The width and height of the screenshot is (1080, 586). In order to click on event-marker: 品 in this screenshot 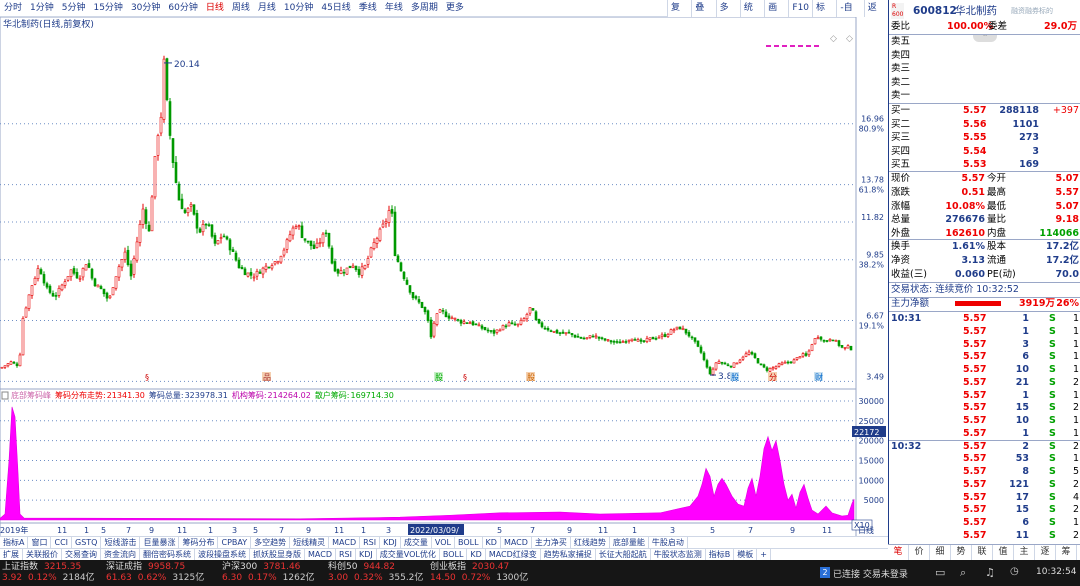, I will do `click(267, 377)`.